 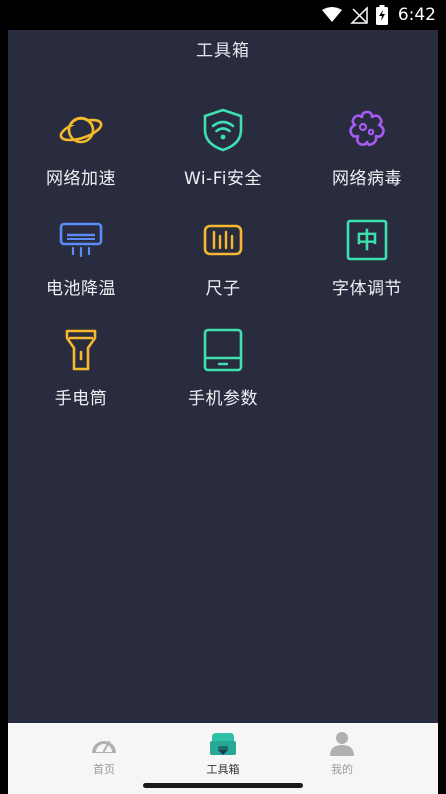 What do you see at coordinates (81, 268) in the screenshot?
I see `tool-battery-cooling: 电池降温` at bounding box center [81, 268].